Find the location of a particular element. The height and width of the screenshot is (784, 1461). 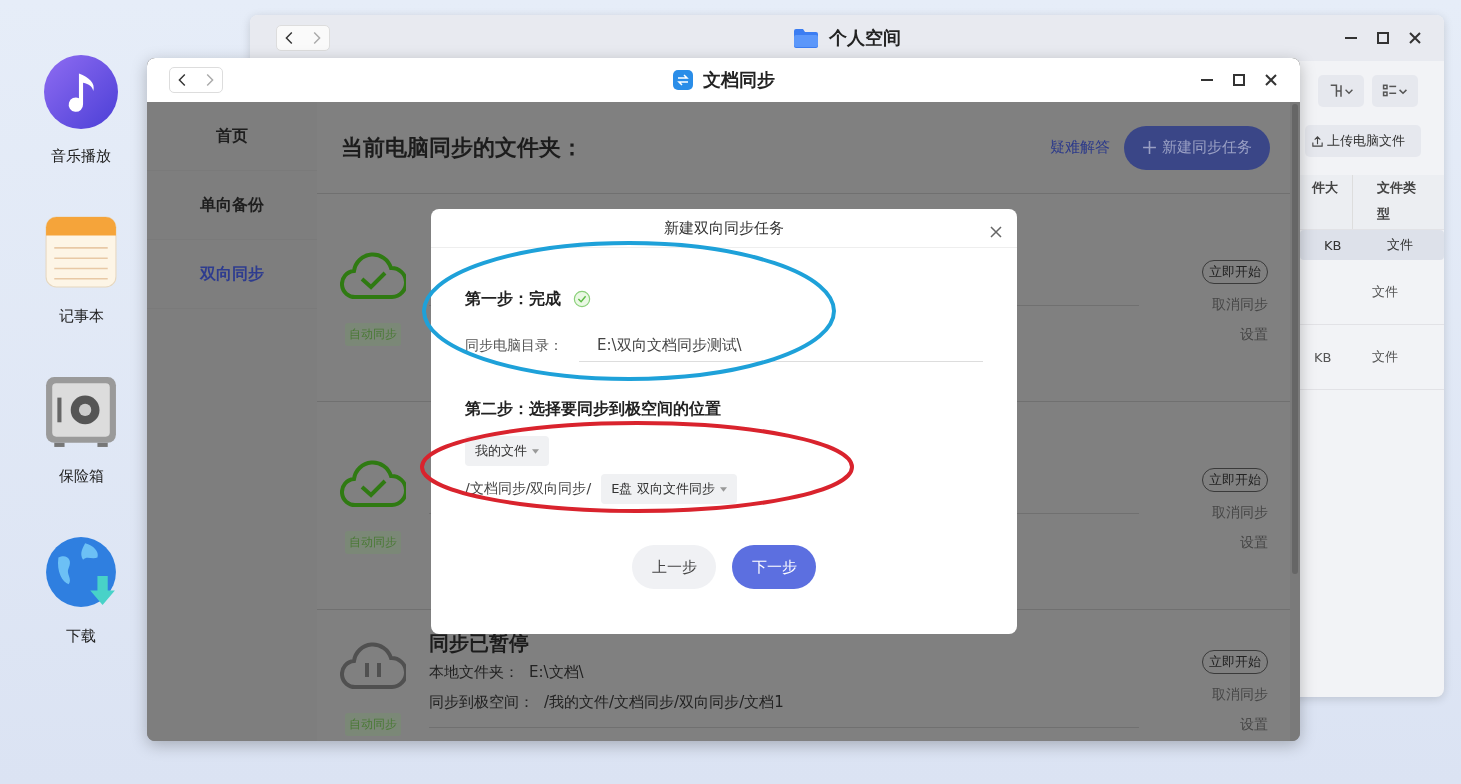

field-label: 同步到极空间： is located at coordinates (481, 702).